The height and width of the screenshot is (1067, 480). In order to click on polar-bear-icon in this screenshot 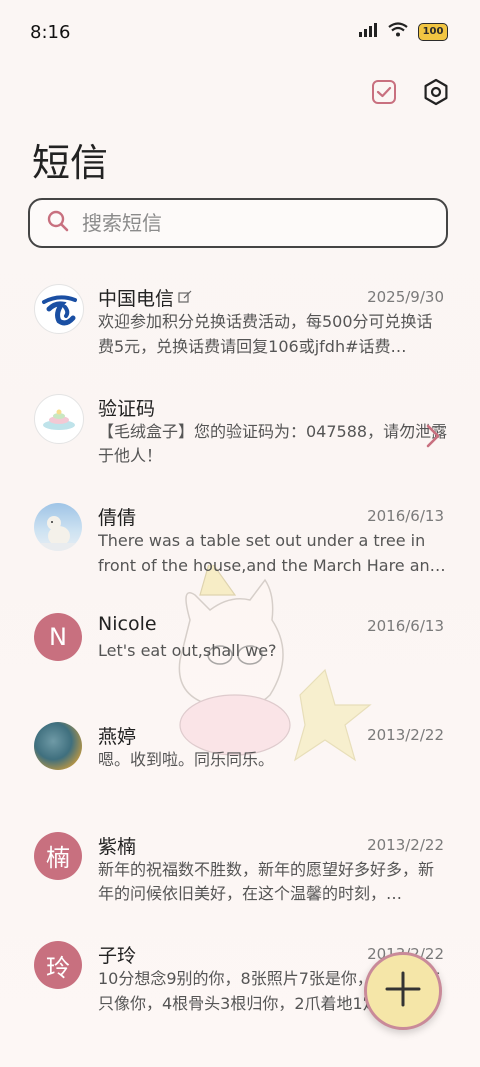, I will do `click(58, 533)`.